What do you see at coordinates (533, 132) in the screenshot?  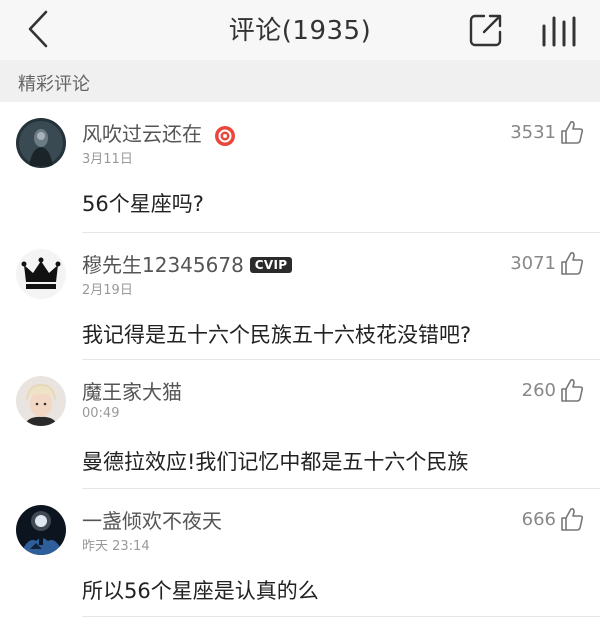 I see `like-count: 3531` at bounding box center [533, 132].